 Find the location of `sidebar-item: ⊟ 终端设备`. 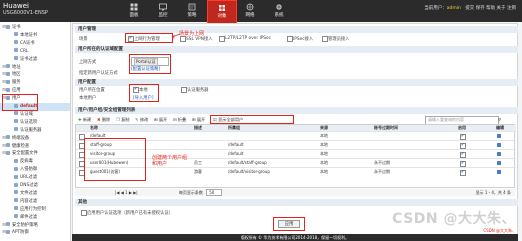

sidebar-item: ⊟ 终端设备 is located at coordinates (35, 139).